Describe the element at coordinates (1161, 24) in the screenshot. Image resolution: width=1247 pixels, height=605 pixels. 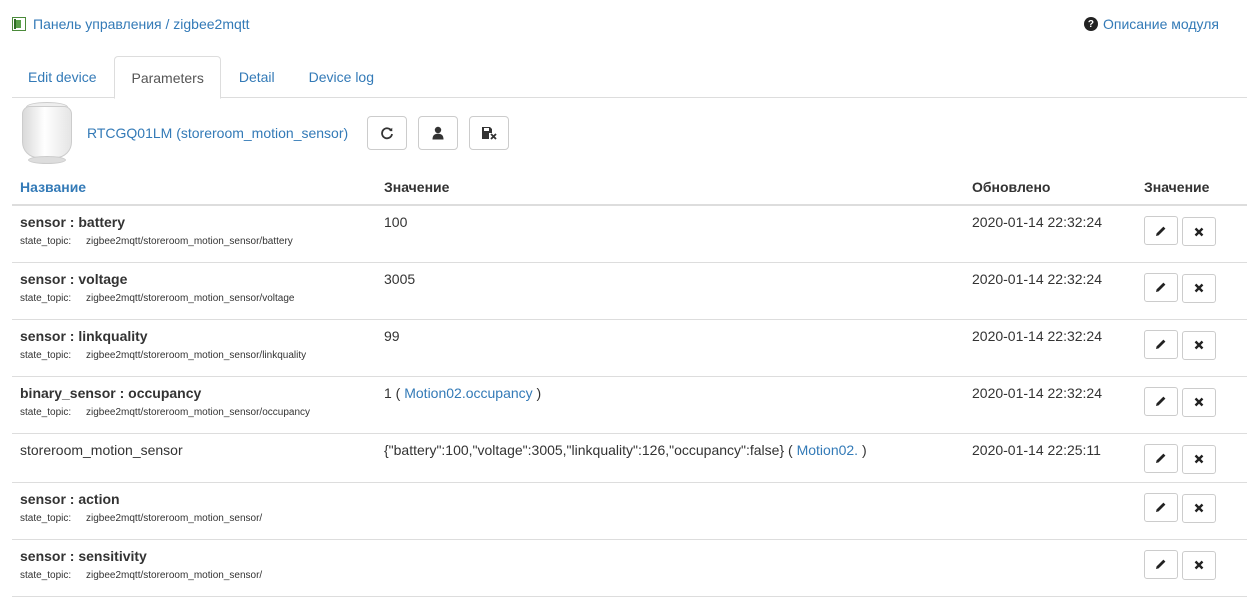
I see `help-link-label: Описание модуля` at that location.